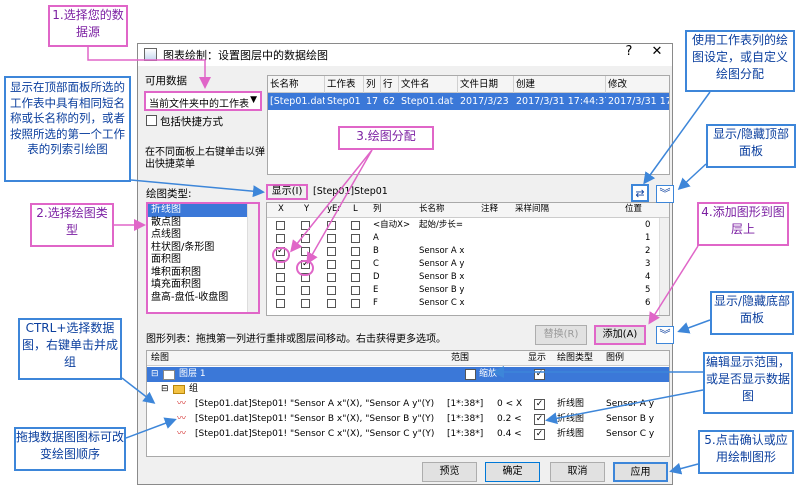 Image resolution: width=800 pixels, height=490 pixels. I want to click on arrow-x, so click(331, 201).